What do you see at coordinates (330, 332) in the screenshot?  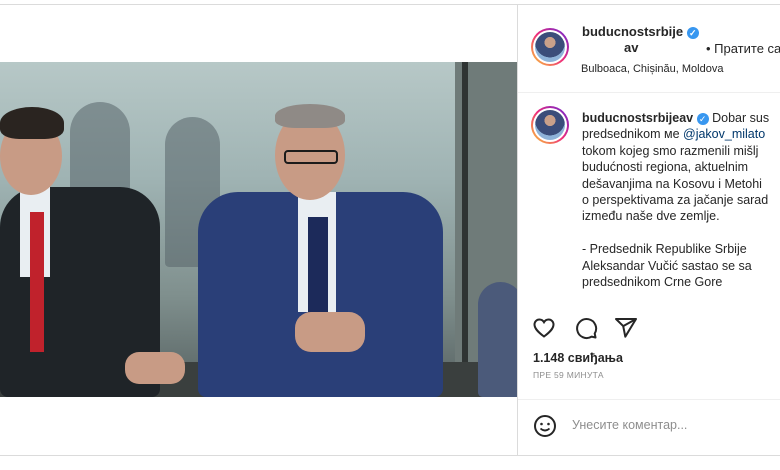 I see `photo-center-person-hands` at bounding box center [330, 332].